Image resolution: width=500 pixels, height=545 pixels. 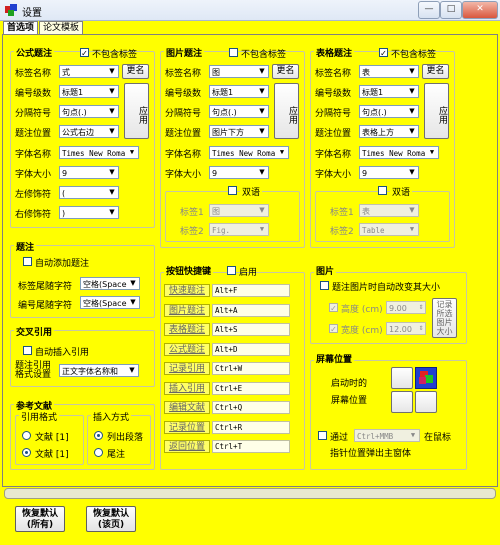 What do you see at coordinates (21, 28) in the screenshot?
I see `tab-preferences: 首选项` at bounding box center [21, 28].